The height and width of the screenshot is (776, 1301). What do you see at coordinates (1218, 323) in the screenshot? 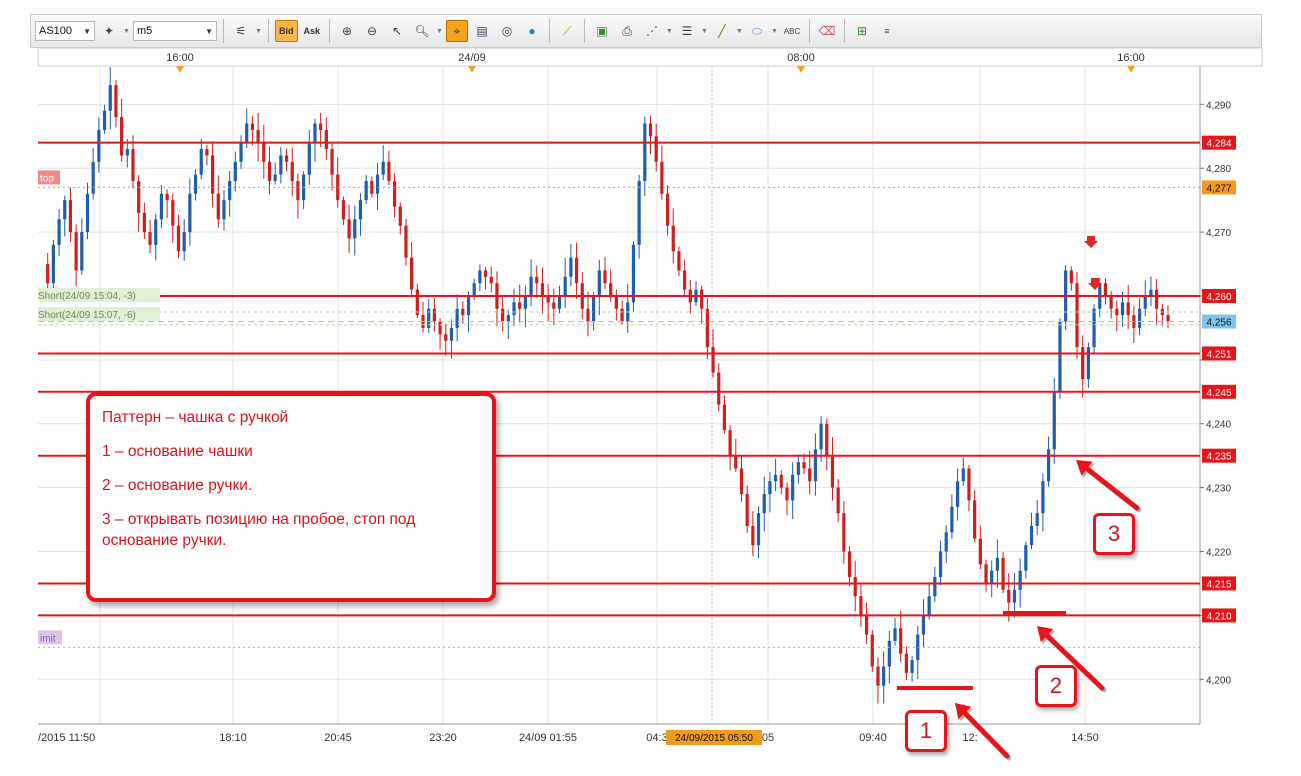
I see `current-price-label: 4,256` at bounding box center [1218, 323].